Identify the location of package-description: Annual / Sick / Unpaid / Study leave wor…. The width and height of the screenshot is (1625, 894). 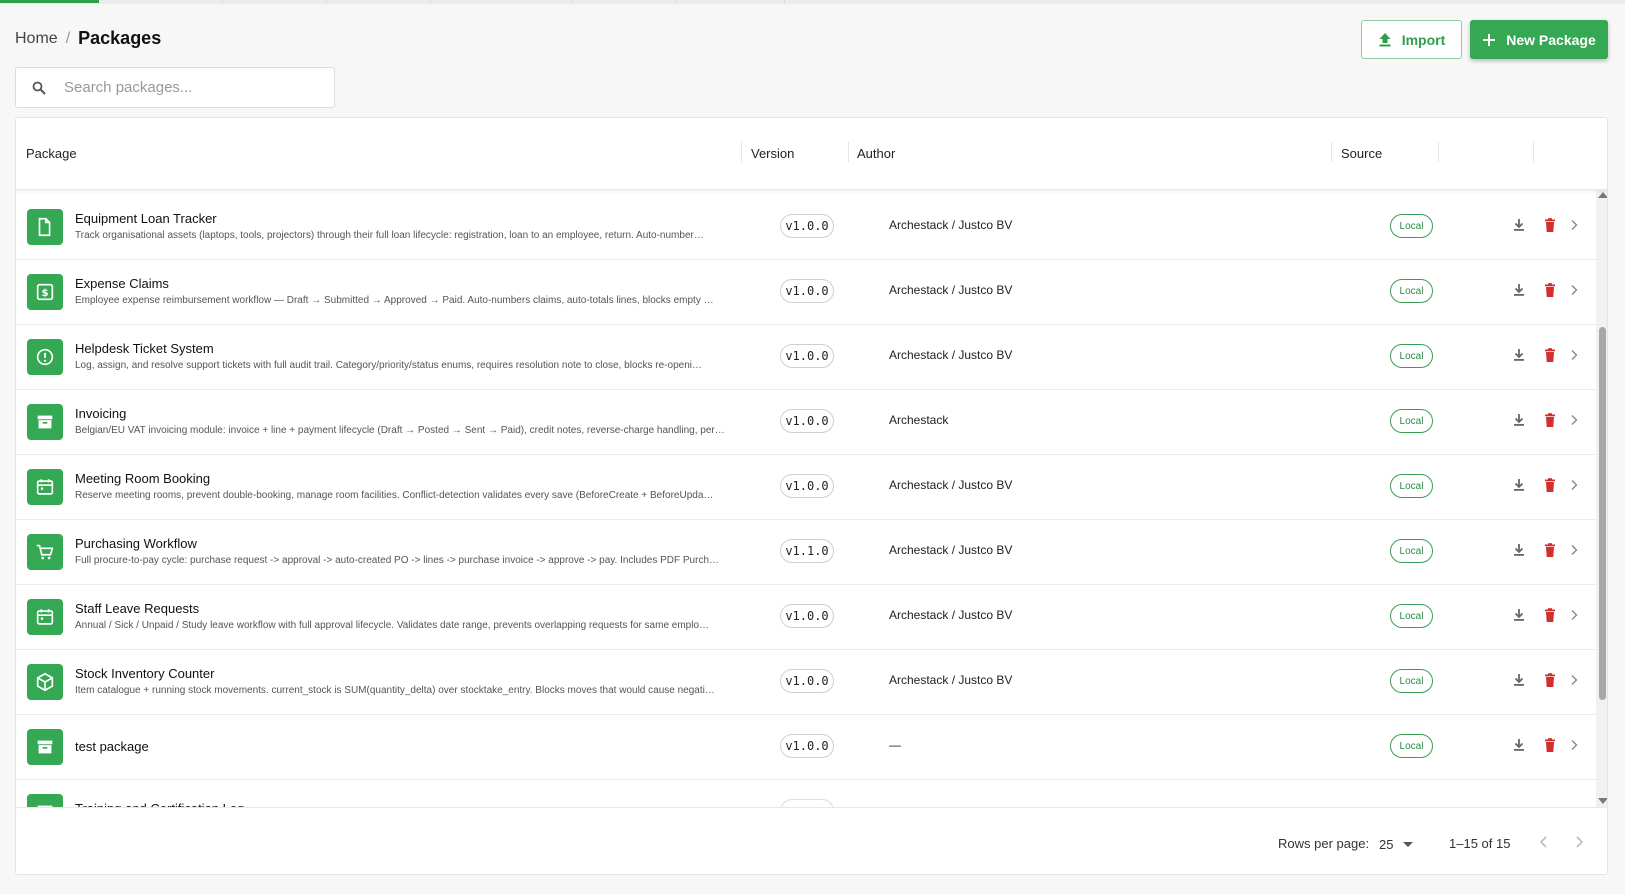
(392, 625).